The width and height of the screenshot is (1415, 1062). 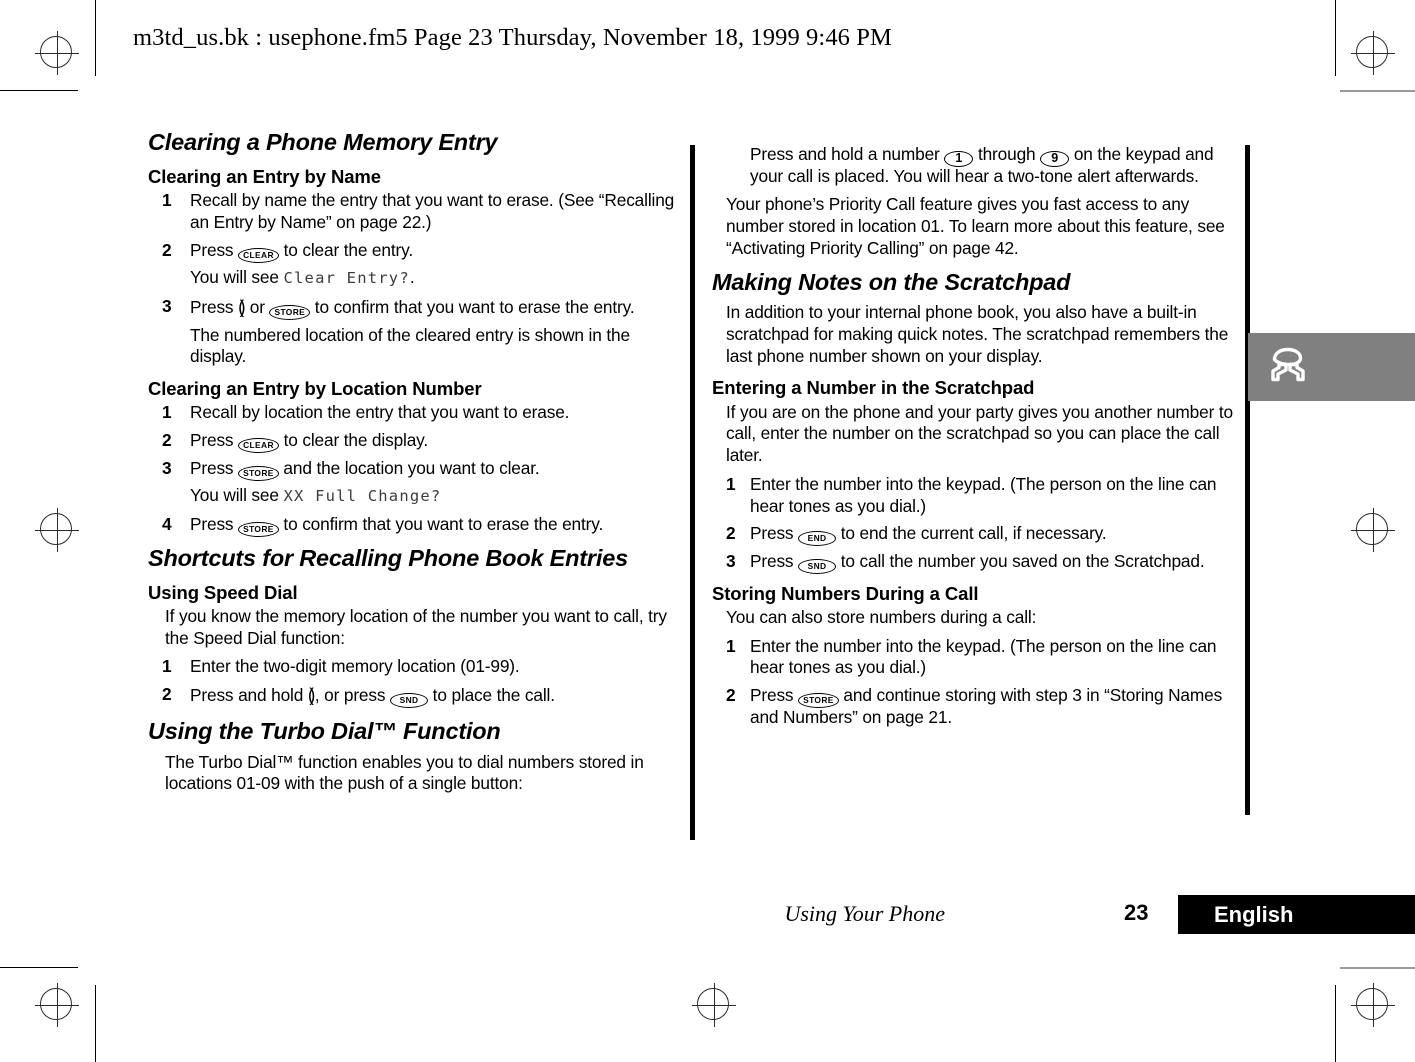 What do you see at coordinates (864, 913) in the screenshot?
I see `running-head: Using Your Phone` at bounding box center [864, 913].